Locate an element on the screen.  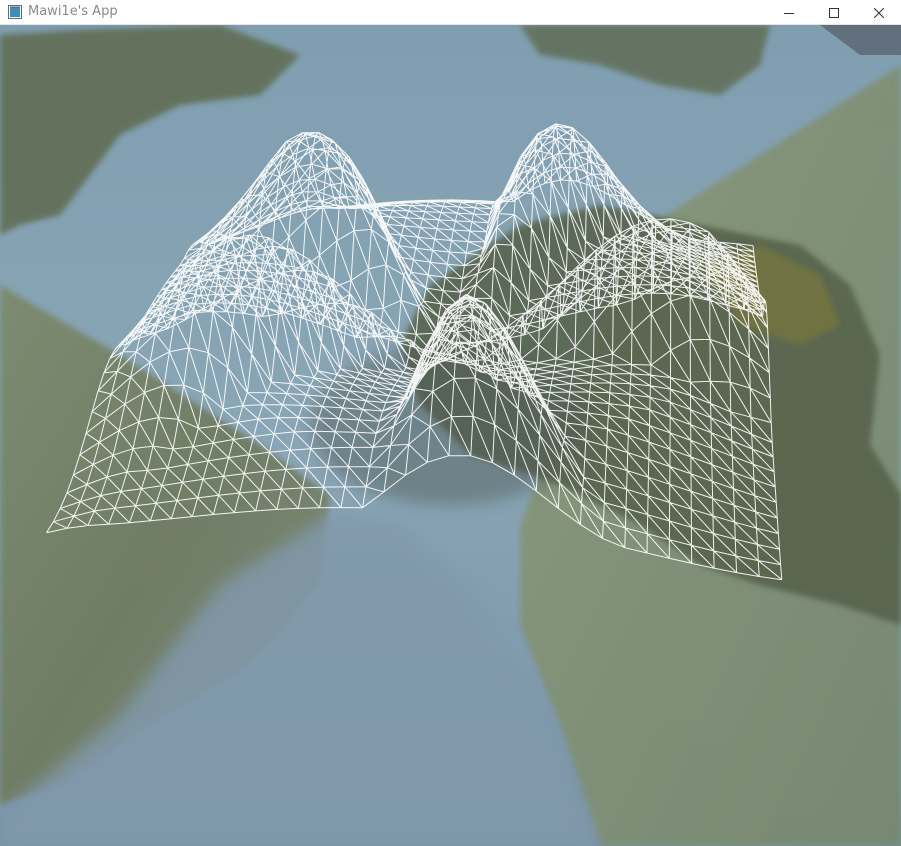
app-window-icon is located at coordinates (15, 12).